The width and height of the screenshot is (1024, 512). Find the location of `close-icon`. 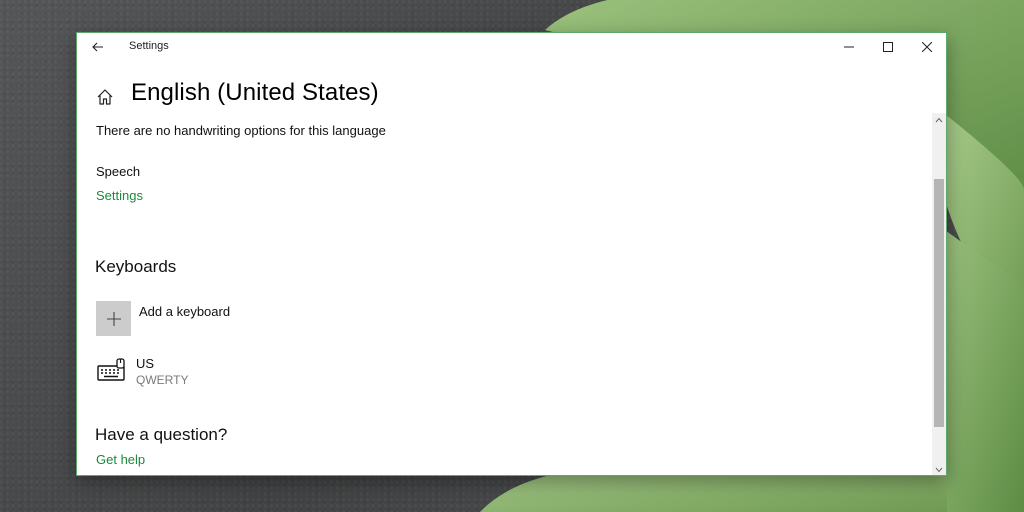

close-icon is located at coordinates (926, 47).